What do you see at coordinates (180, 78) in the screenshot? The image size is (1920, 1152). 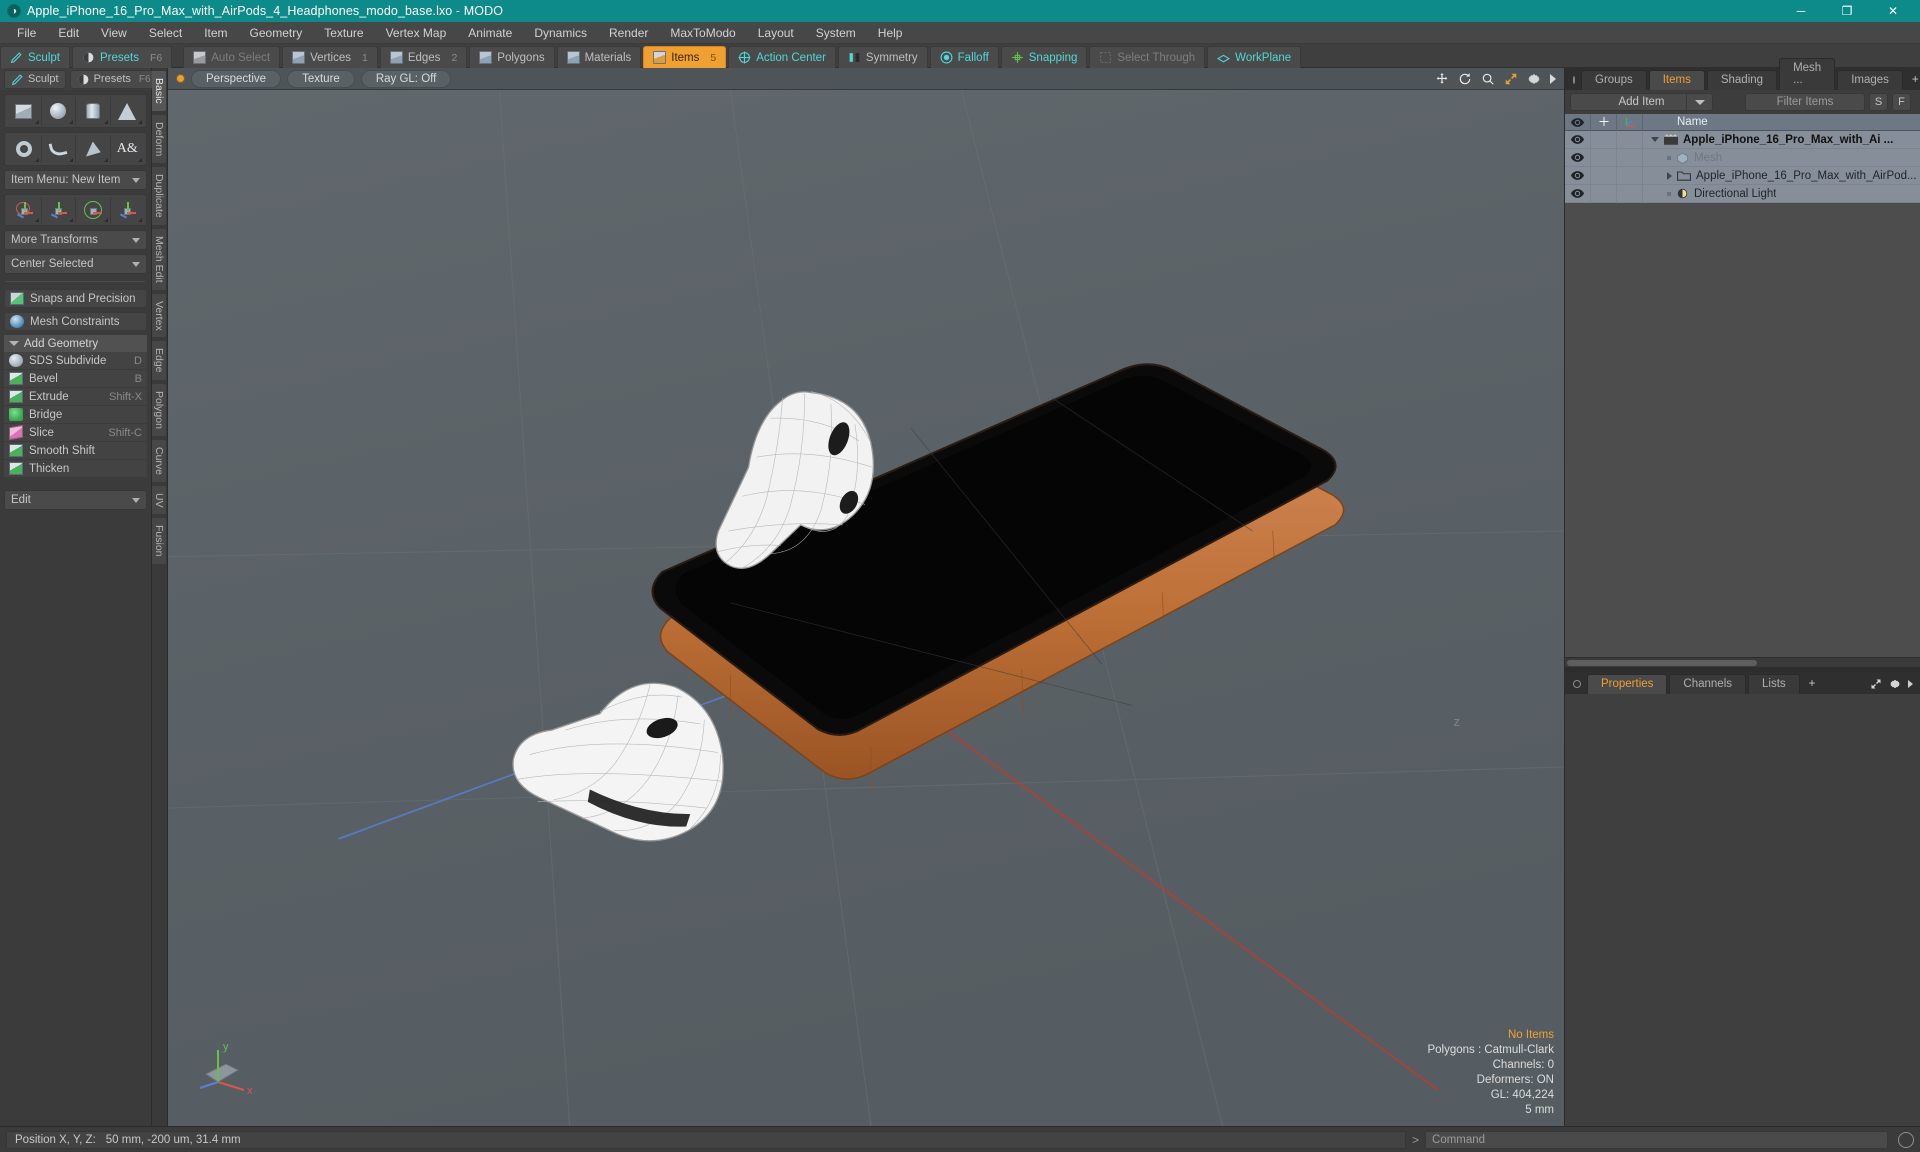 I see `viewport-active-dot` at bounding box center [180, 78].